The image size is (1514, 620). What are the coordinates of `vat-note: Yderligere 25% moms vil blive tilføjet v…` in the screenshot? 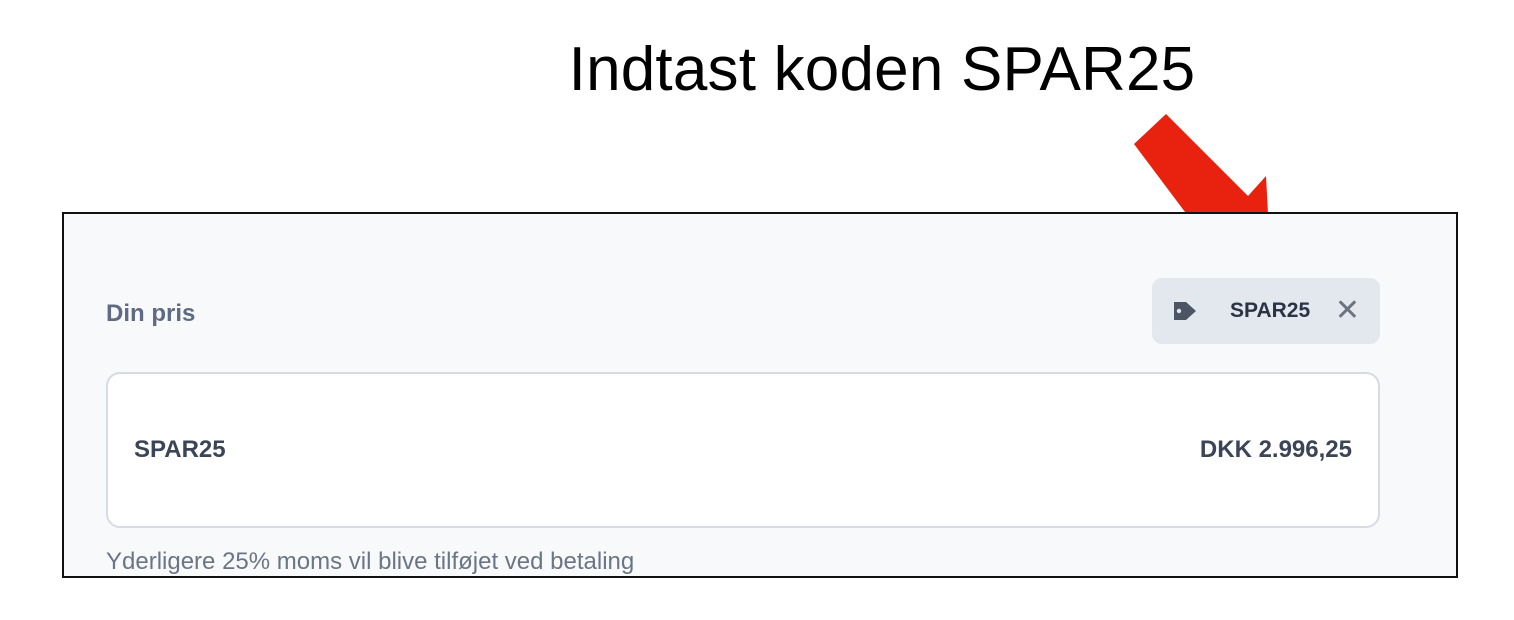 It's located at (370, 561).